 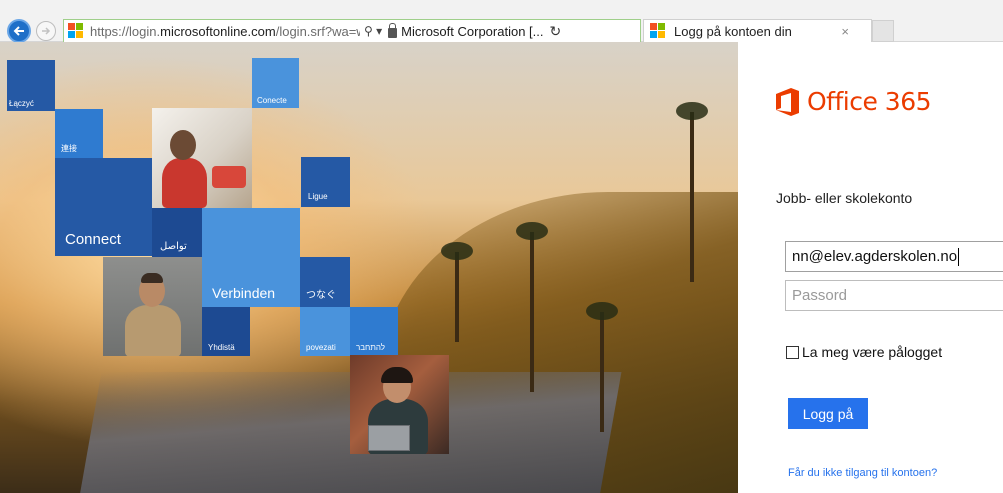 I want to click on office365-logo: Office 365, so click(x=854, y=101).